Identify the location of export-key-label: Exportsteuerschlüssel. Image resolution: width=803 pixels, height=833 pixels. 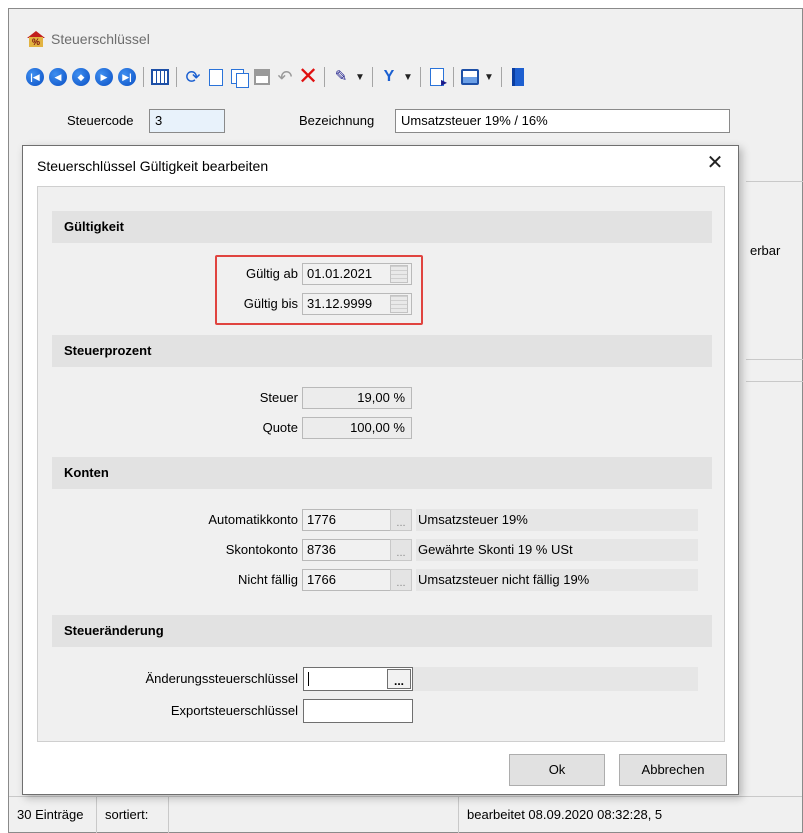
(234, 710).